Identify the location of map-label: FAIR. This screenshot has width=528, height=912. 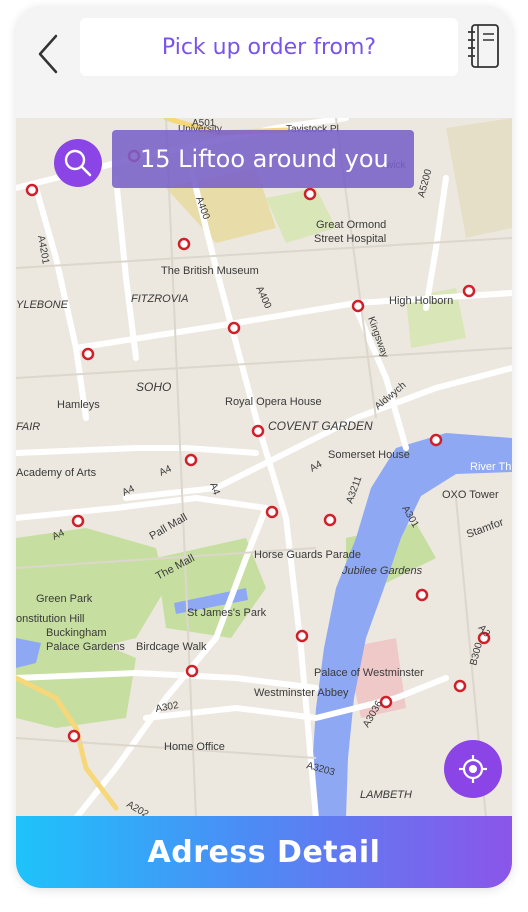
(28, 427).